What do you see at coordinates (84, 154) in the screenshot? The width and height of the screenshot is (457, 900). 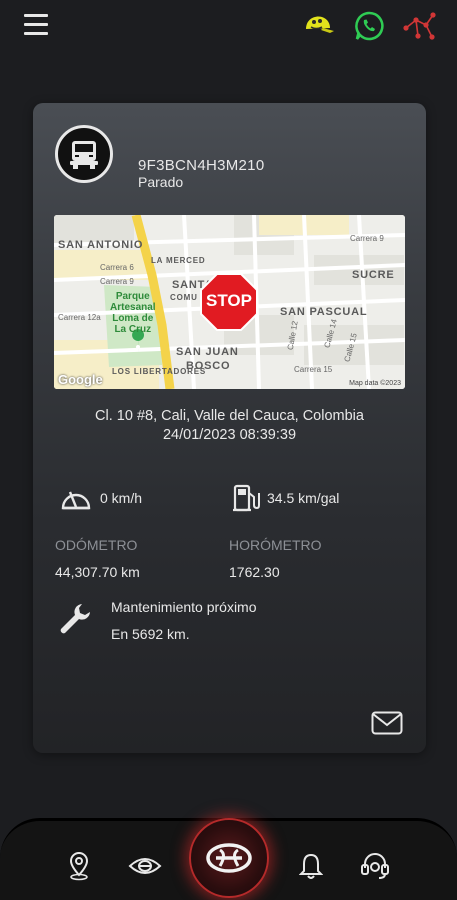 I see `truck-icon` at bounding box center [84, 154].